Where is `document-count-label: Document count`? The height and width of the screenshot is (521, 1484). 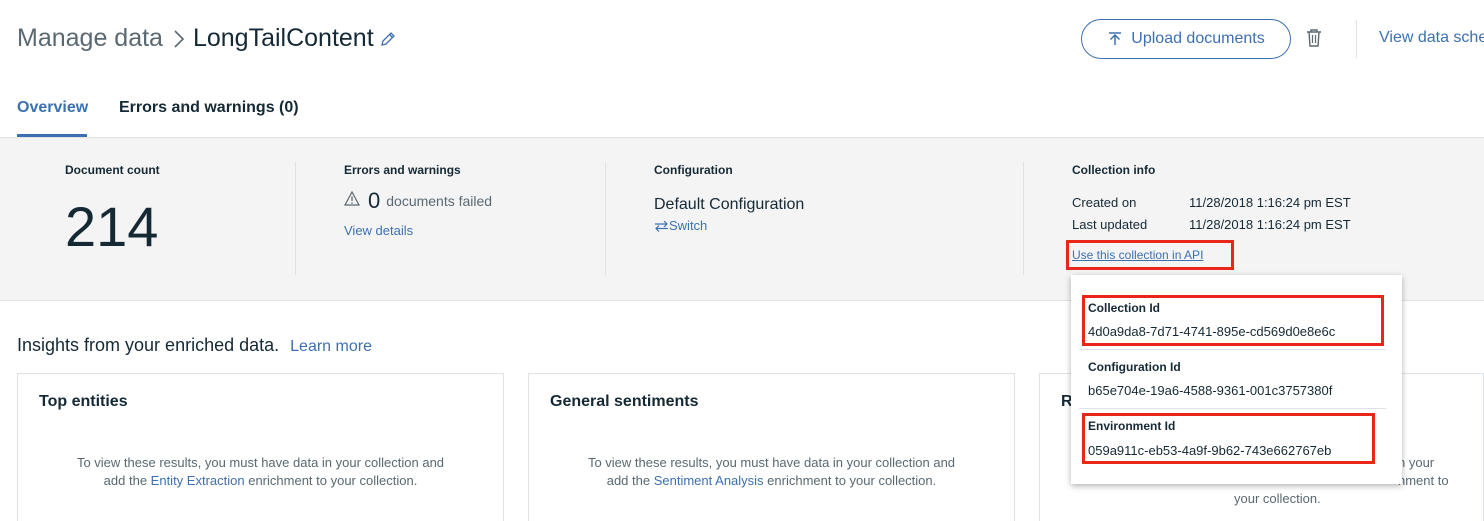 document-count-label: Document count is located at coordinates (112, 170).